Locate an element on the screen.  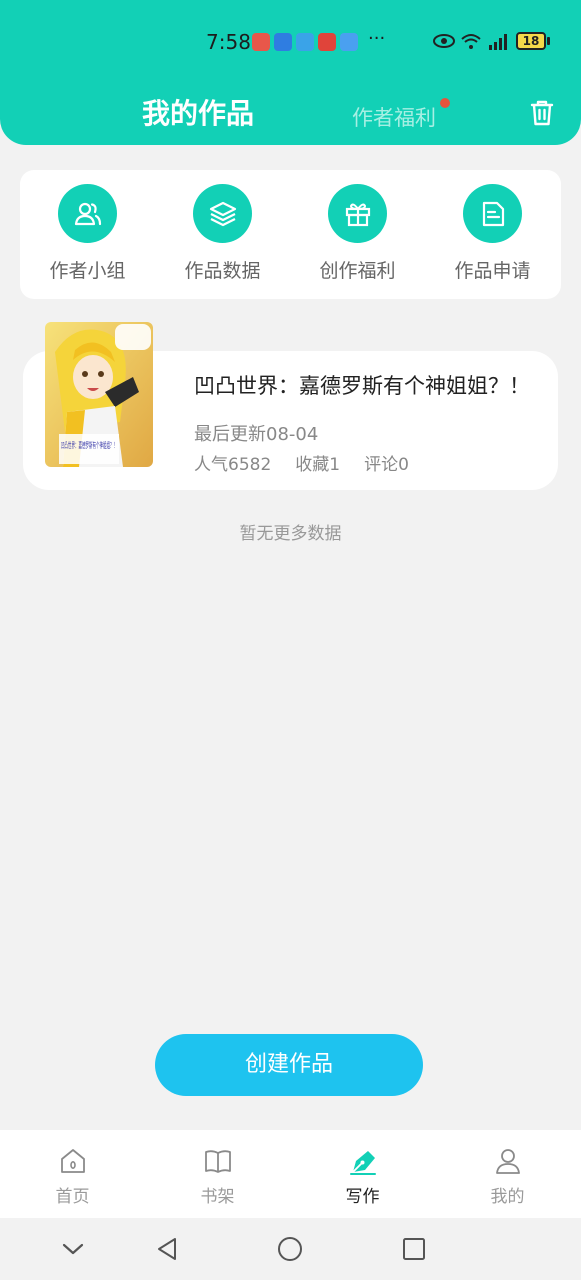
work-favorites: 收藏1 is located at coordinates (318, 465).